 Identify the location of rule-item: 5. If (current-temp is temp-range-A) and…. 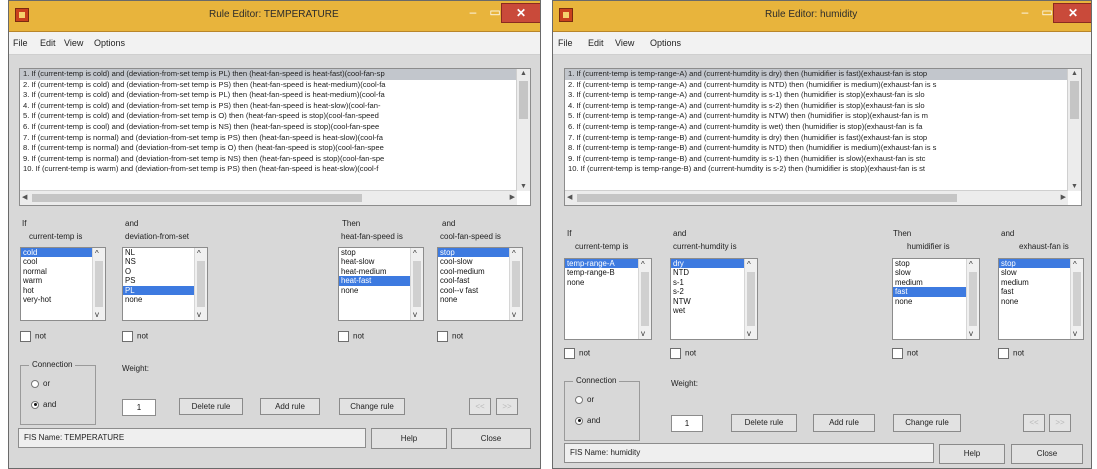
(823, 116).